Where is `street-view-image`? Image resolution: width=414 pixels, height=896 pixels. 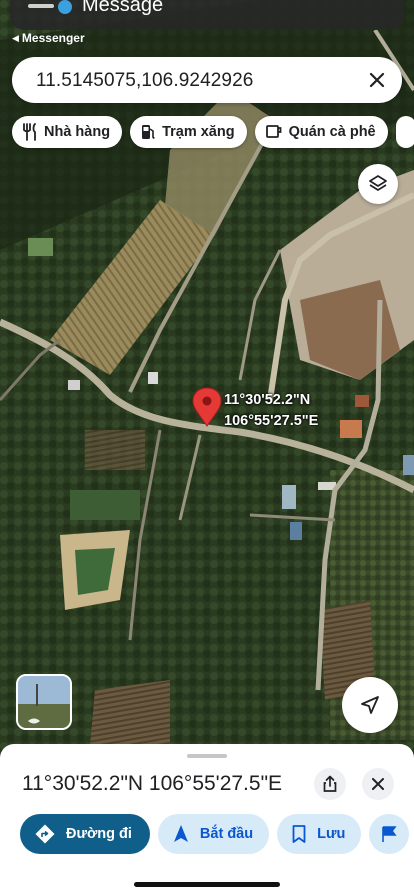
street-view-image is located at coordinates (44, 702).